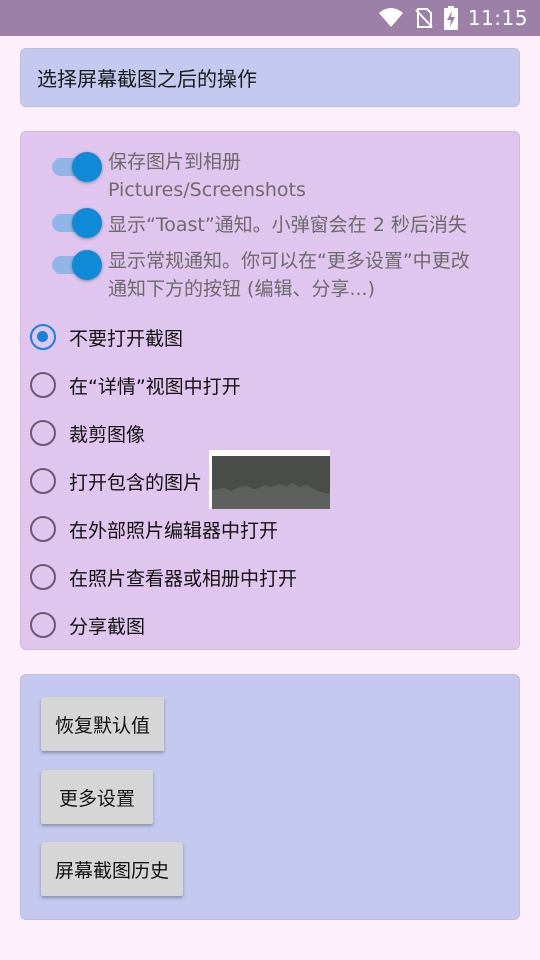  I want to click on status-bar: 11:15, so click(270, 18).